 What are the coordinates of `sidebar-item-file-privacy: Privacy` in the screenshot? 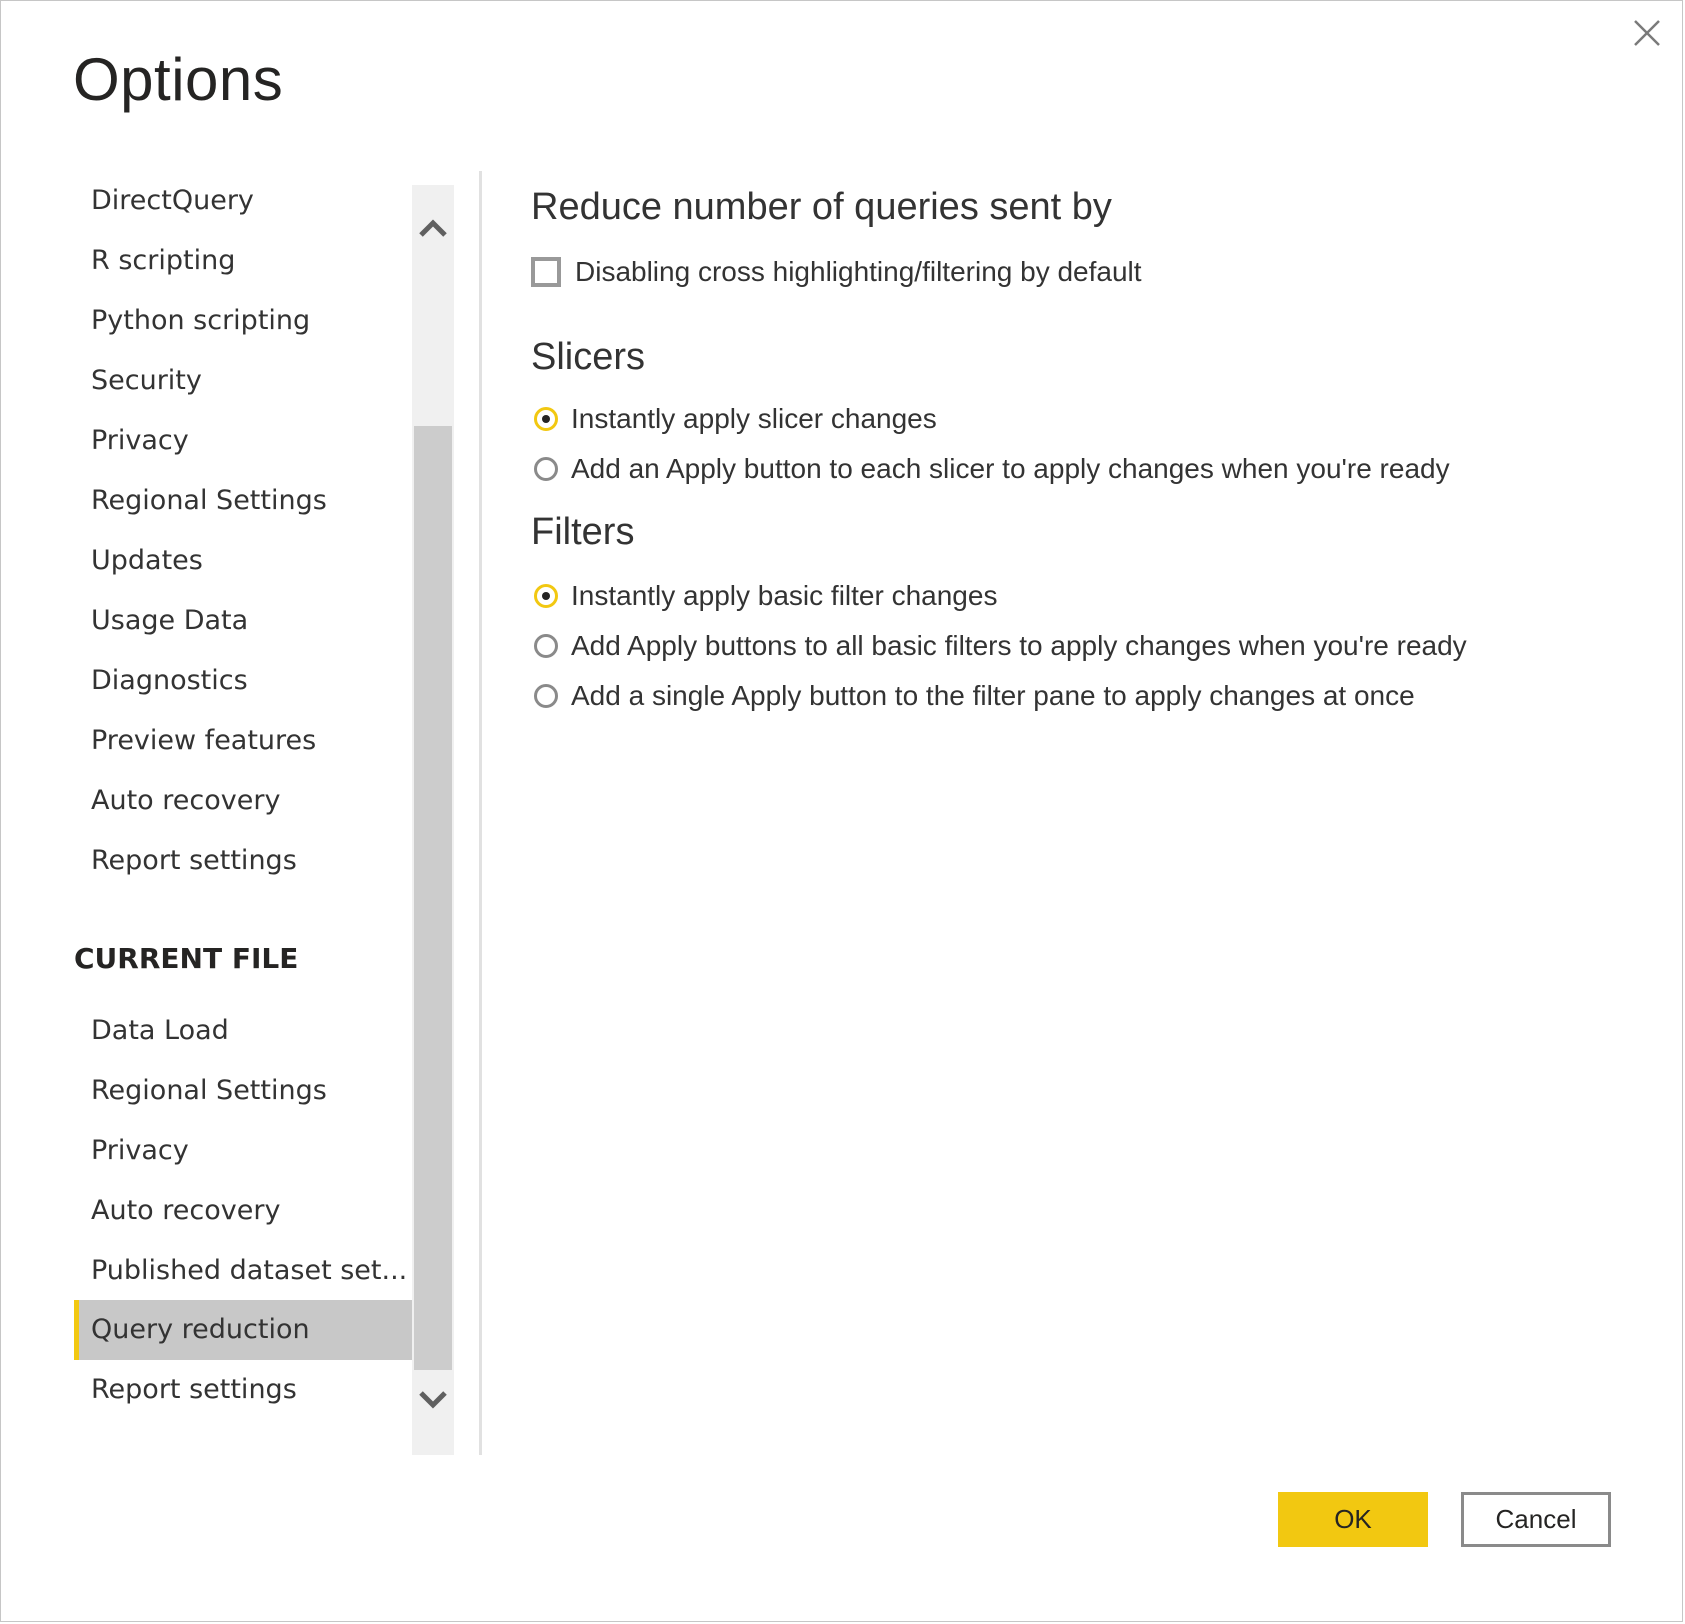 It's located at (243, 1151).